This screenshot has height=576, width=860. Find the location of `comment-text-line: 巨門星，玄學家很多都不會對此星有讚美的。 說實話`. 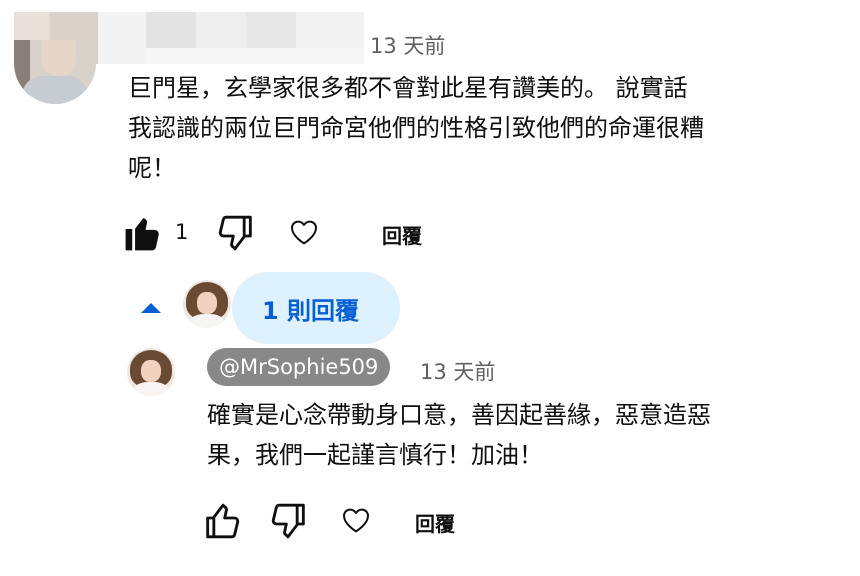

comment-text-line: 巨門星，玄學家很多都不會對此星有讚美的。 說實話 is located at coordinates (408, 88).